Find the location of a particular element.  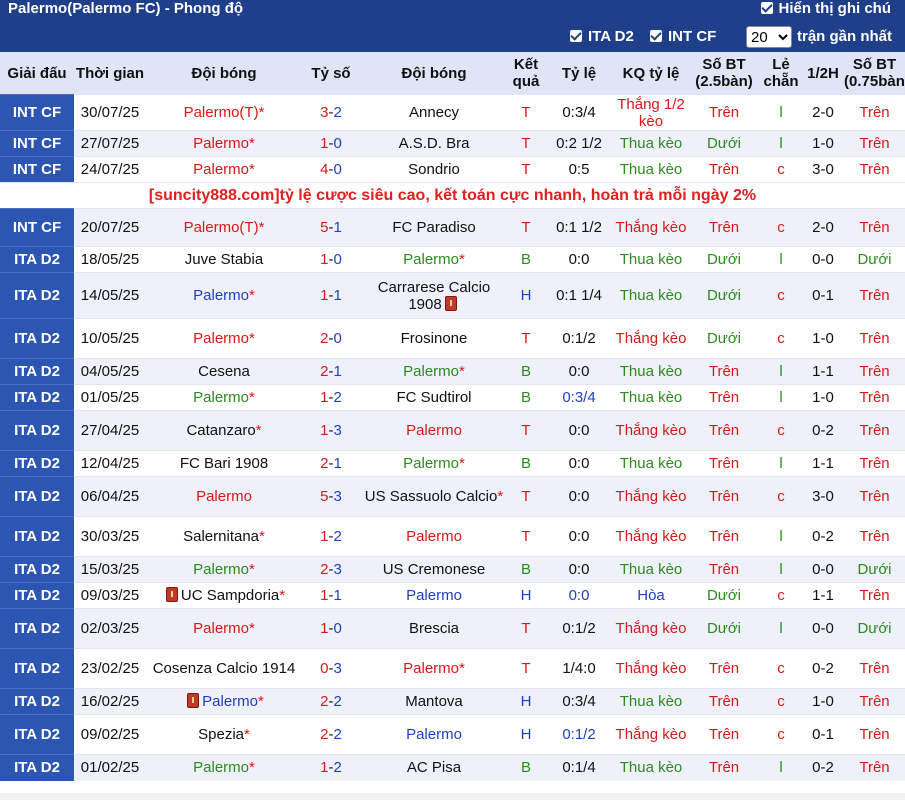

filter-ita-d2: ITA D2 is located at coordinates (602, 36).